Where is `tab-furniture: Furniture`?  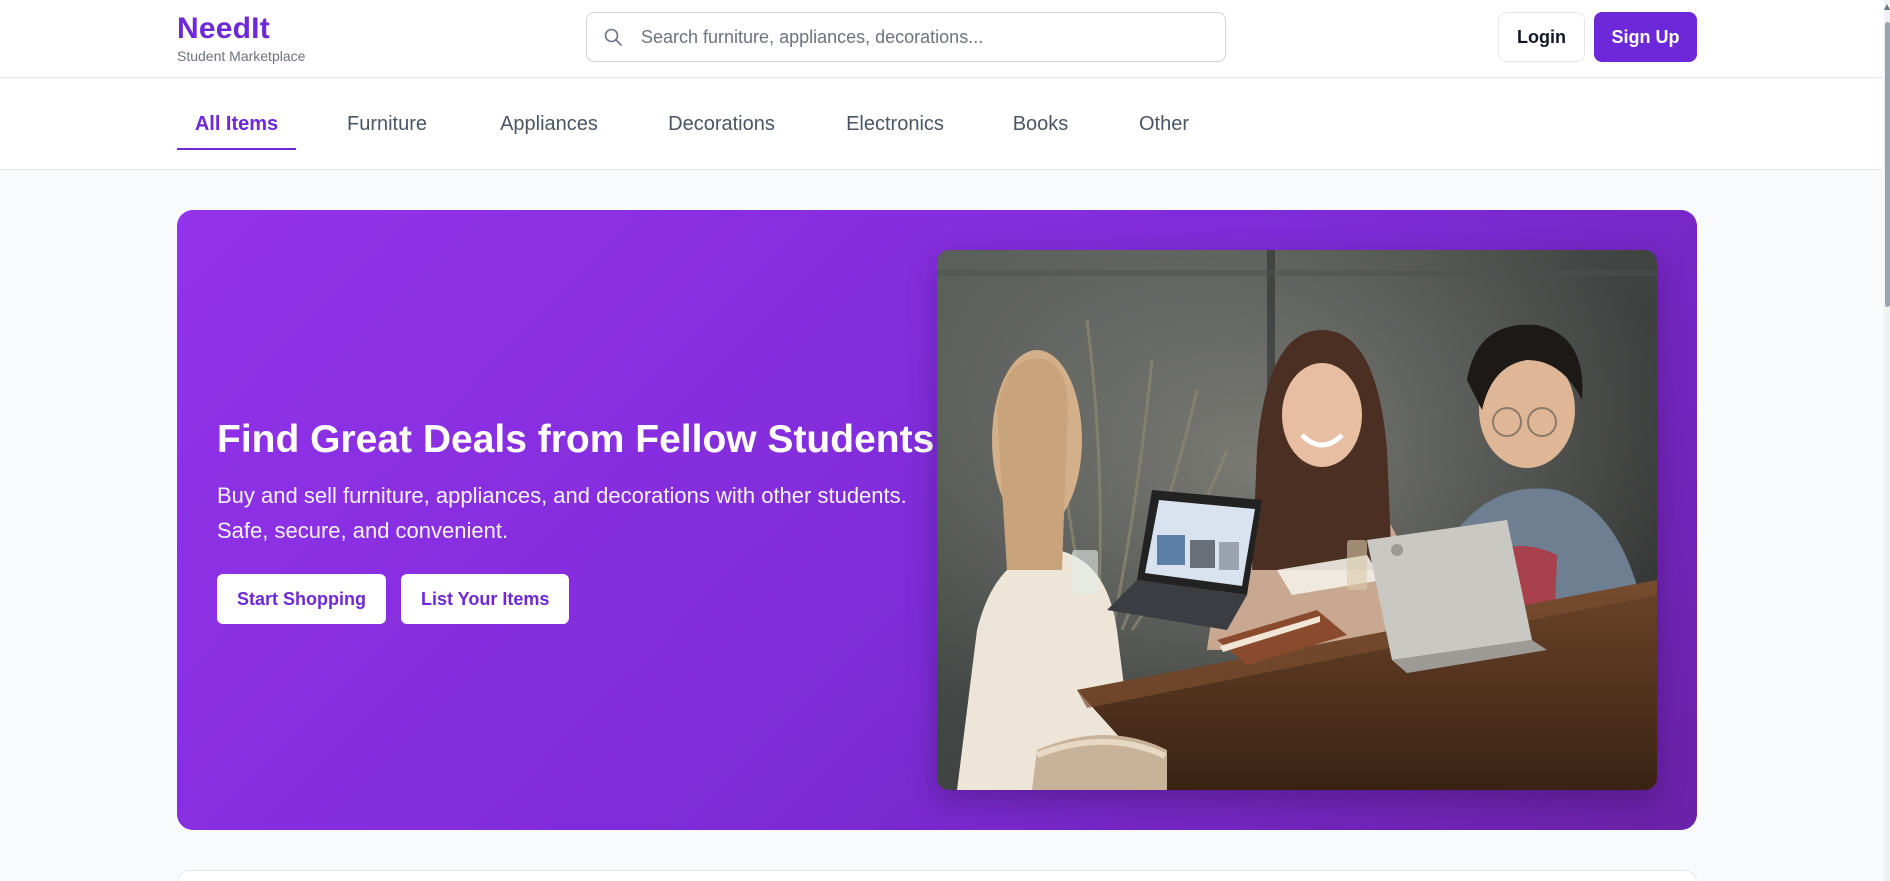
tab-furniture: Furniture is located at coordinates (387, 124).